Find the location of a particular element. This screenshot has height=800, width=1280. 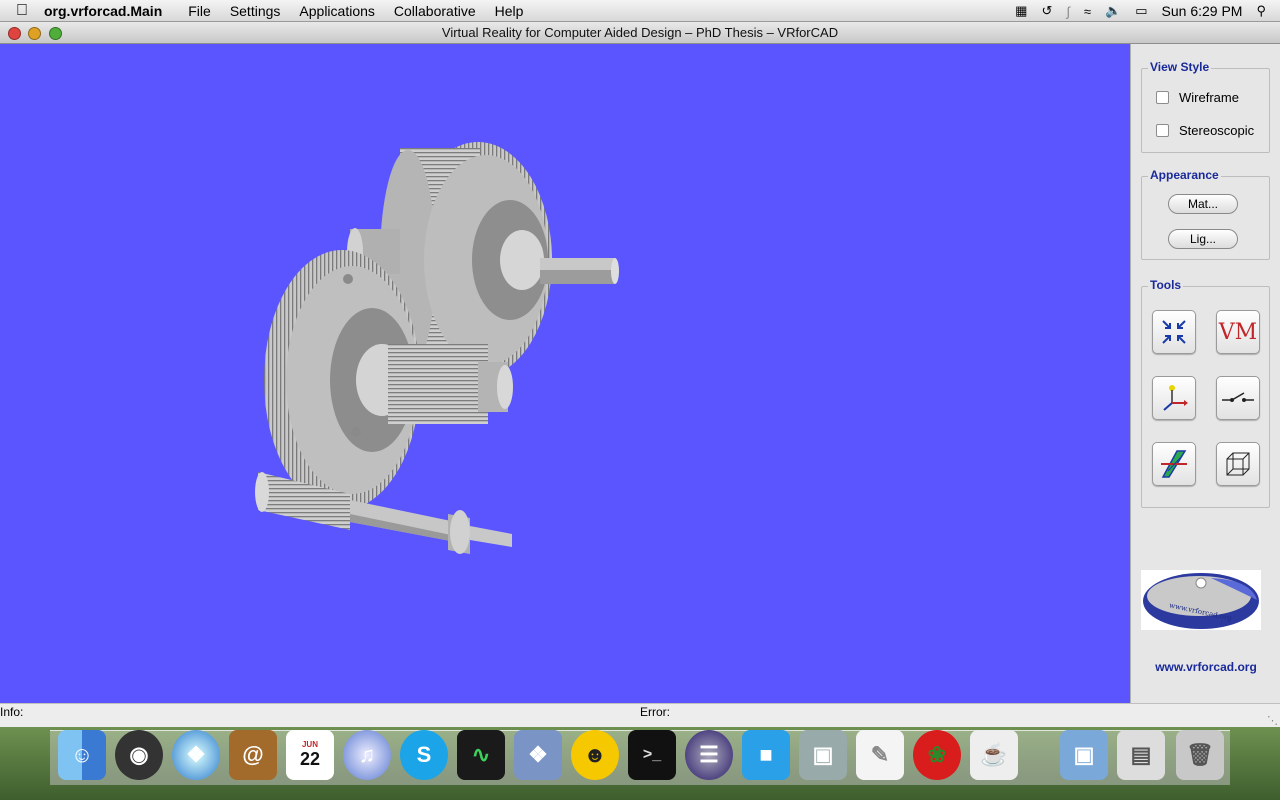

menu-applications: Applications is located at coordinates (337, 11).